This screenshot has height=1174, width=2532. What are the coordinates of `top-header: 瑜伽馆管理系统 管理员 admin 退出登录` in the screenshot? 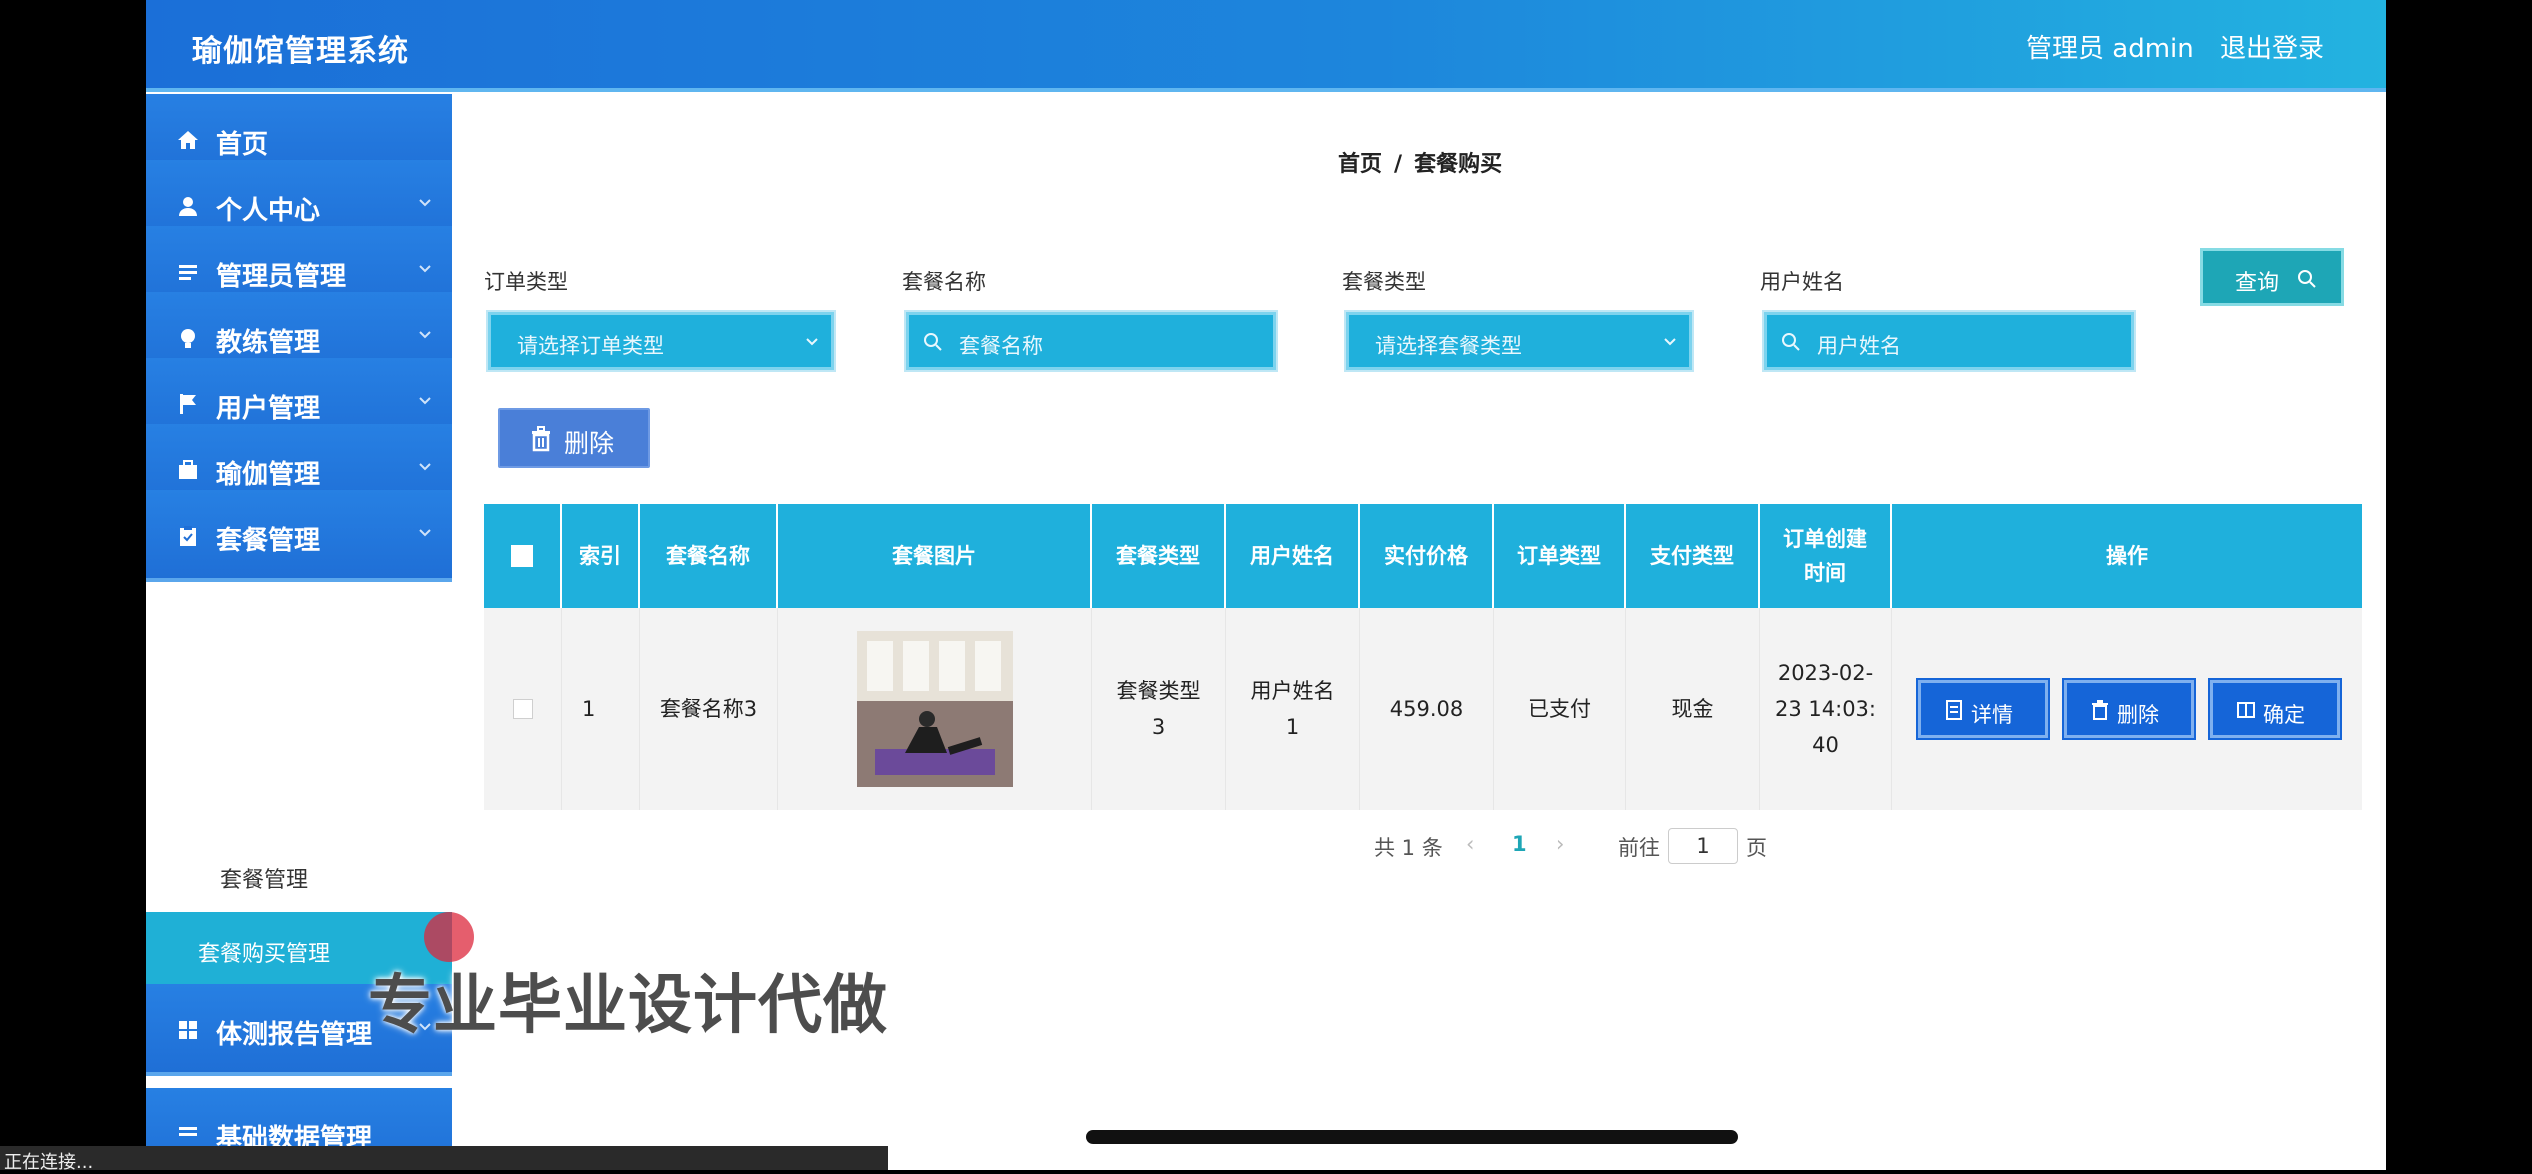 It's located at (1266, 46).